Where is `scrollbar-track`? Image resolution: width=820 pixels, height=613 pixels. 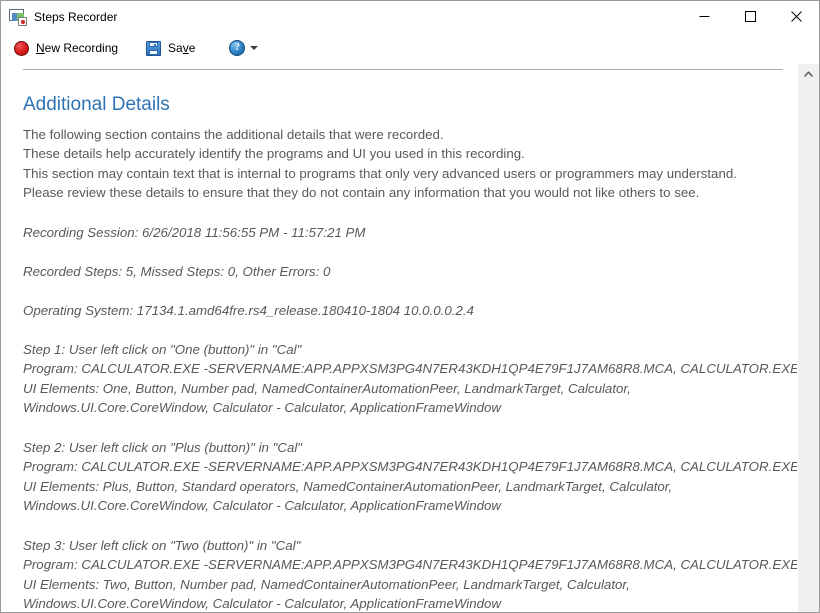
scrollbar-track is located at coordinates (808, 338).